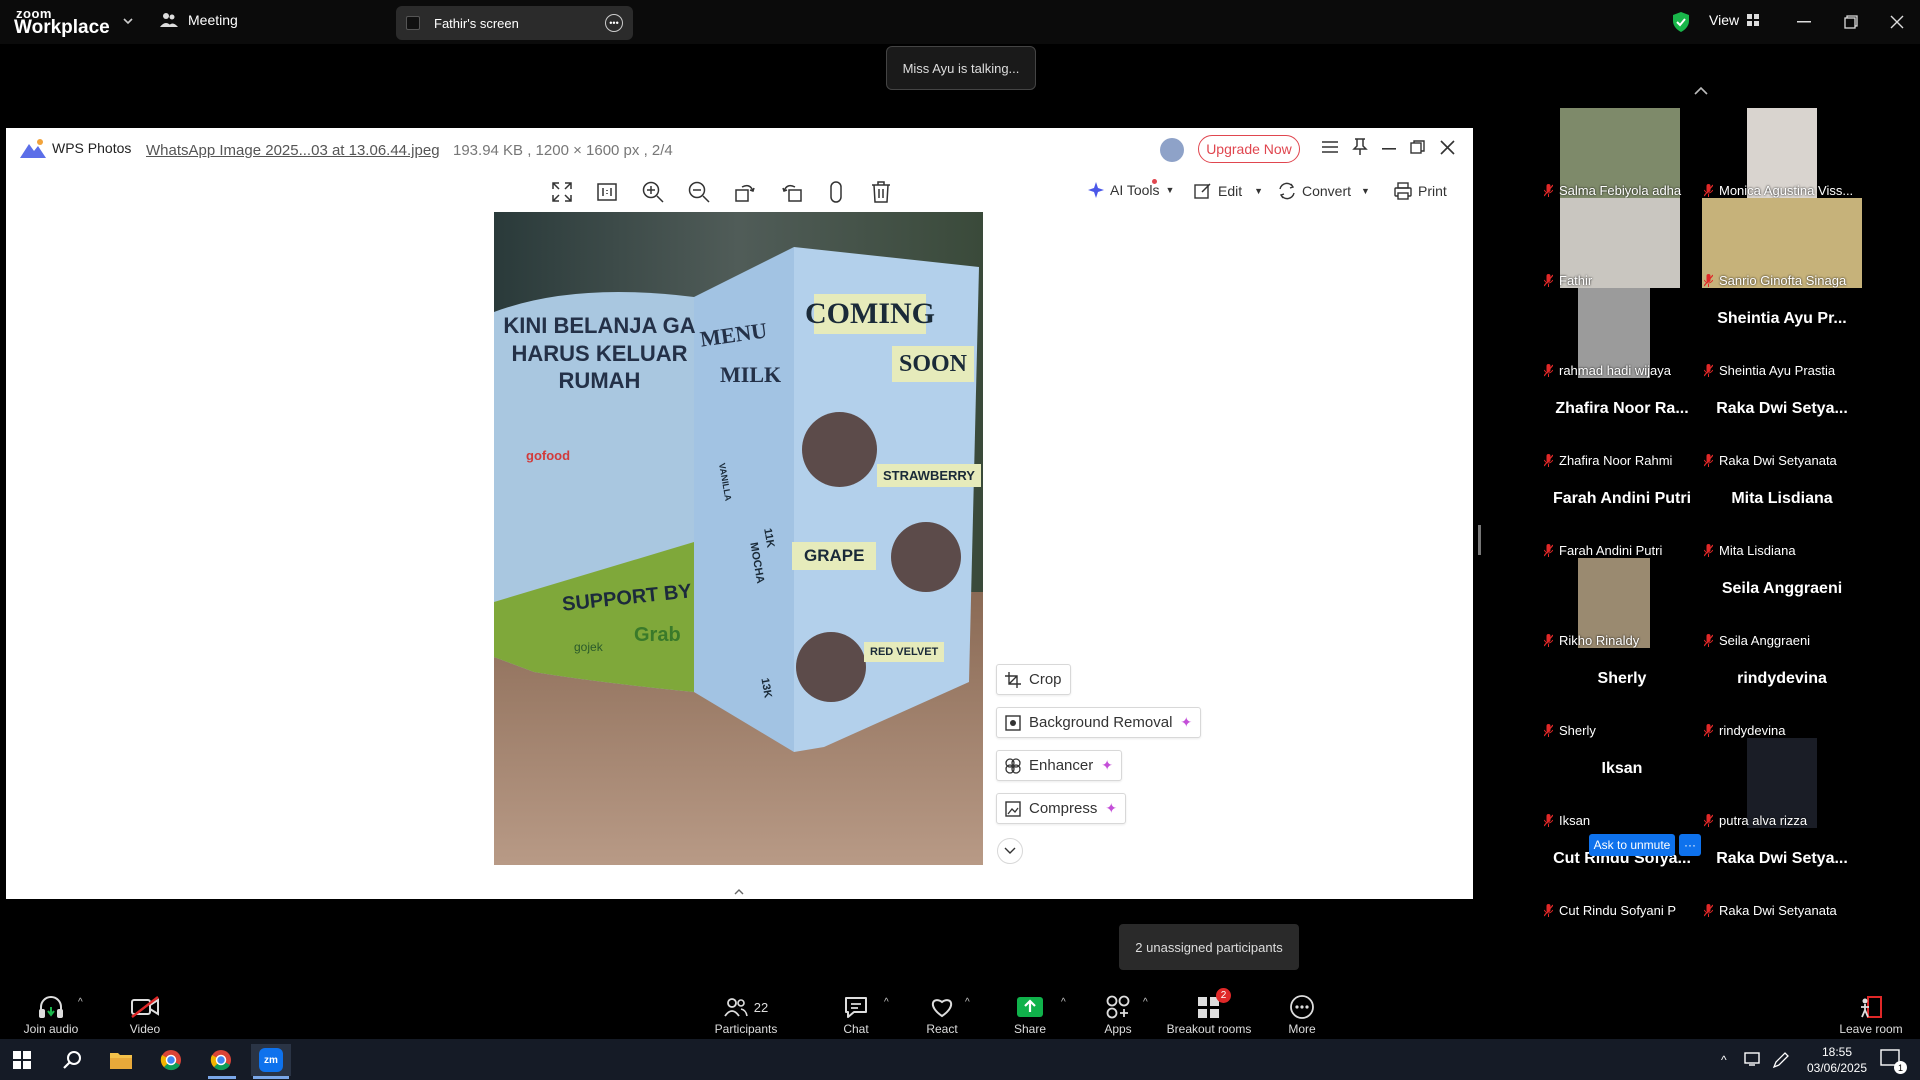  Describe the element at coordinates (169, 20) in the screenshot. I see `people-icon` at that location.